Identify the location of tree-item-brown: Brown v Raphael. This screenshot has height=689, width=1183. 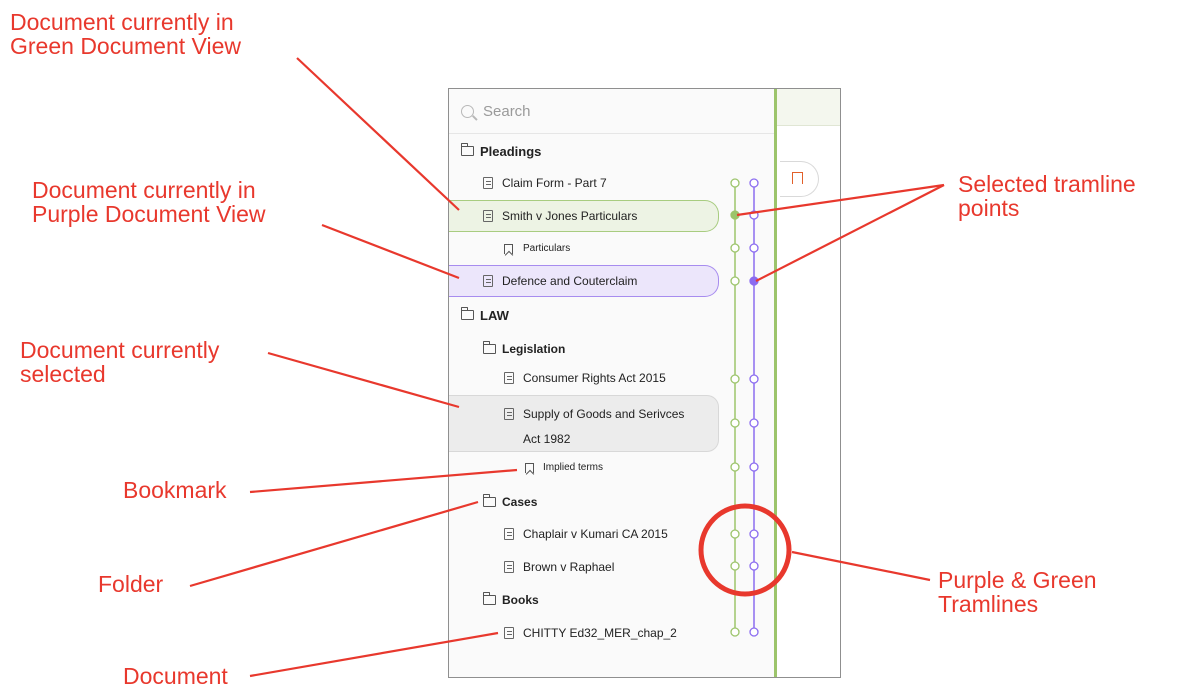
(584, 567).